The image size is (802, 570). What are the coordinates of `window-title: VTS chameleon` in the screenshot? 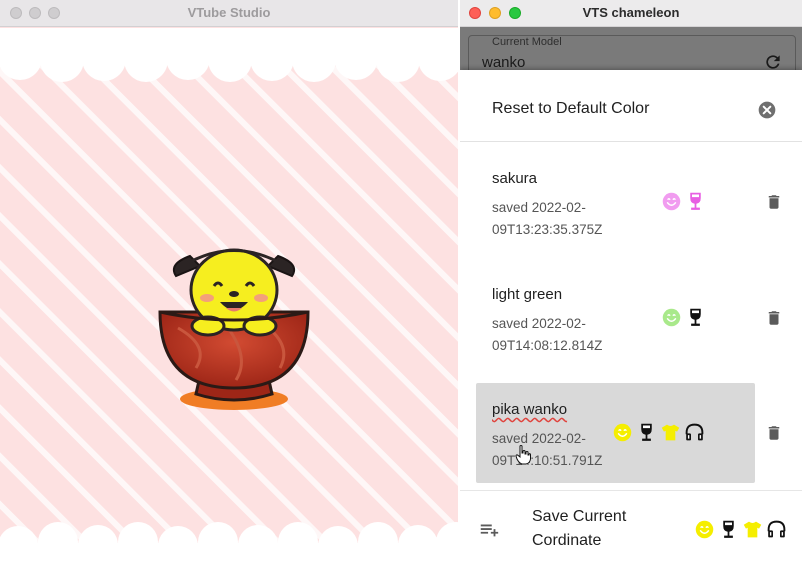 It's located at (631, 12).